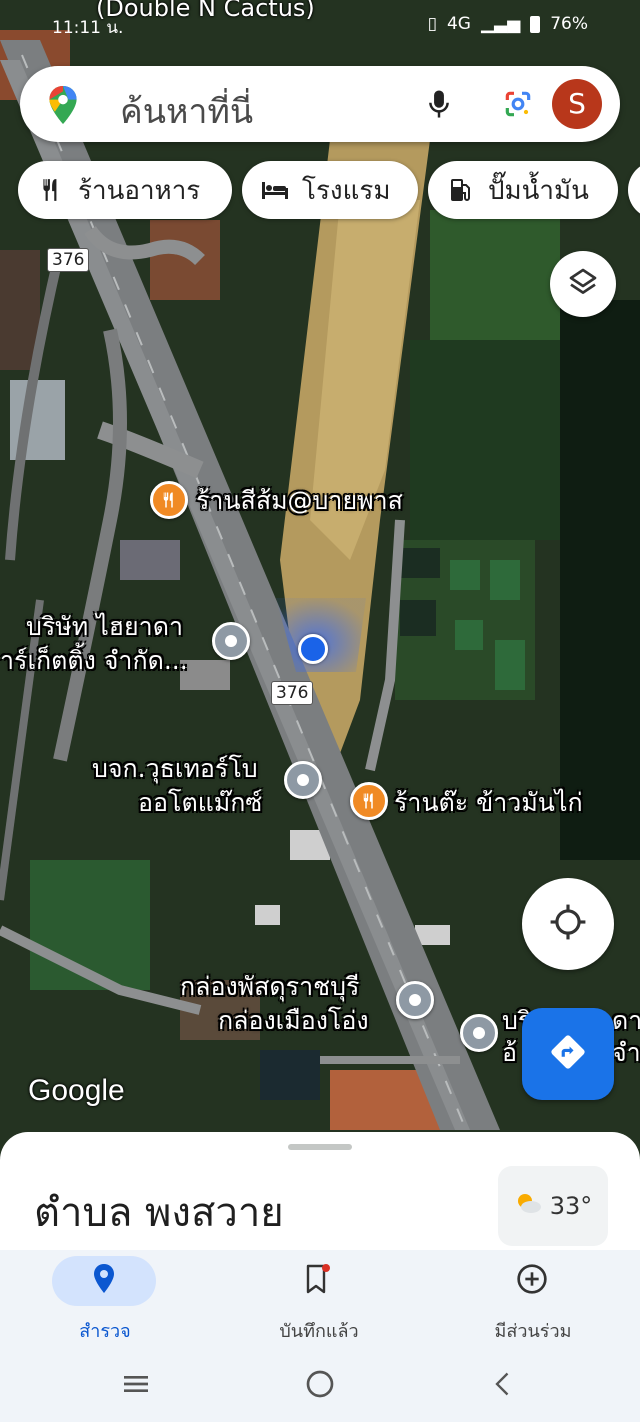  Describe the element at coordinates (320, 104) in the screenshot. I see `search-bar: ค้นหาที่นี่ S` at that location.